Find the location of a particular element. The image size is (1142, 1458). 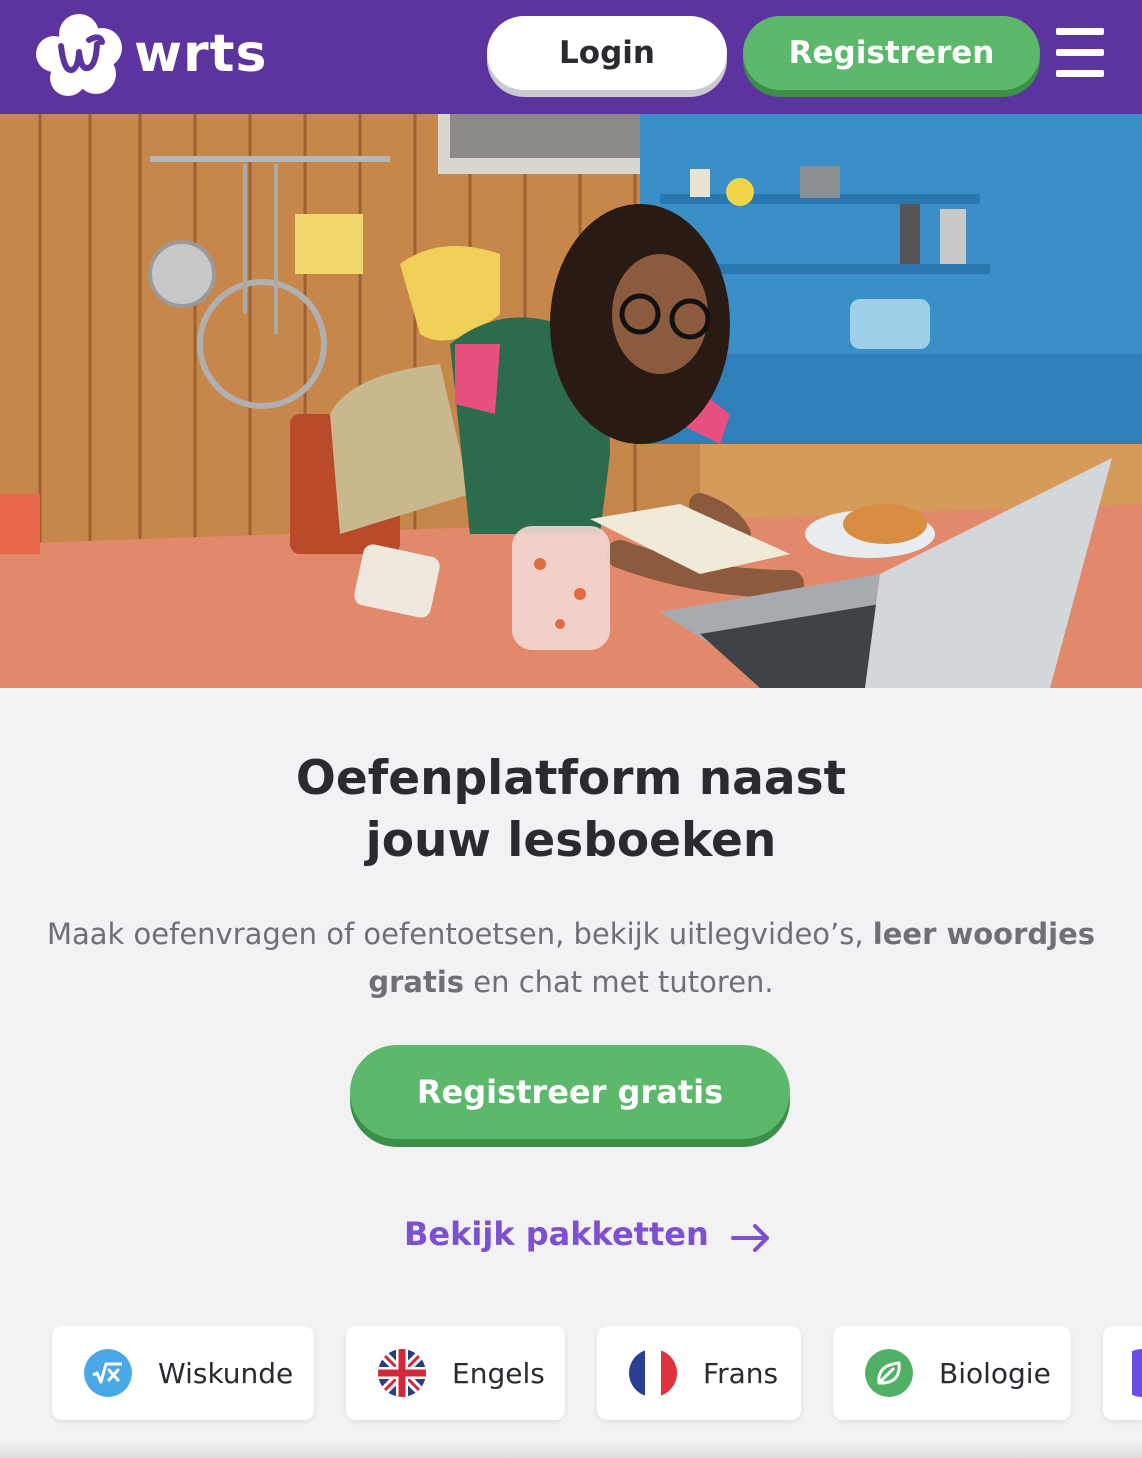

math-sqrt-icon is located at coordinates (108, 1373).